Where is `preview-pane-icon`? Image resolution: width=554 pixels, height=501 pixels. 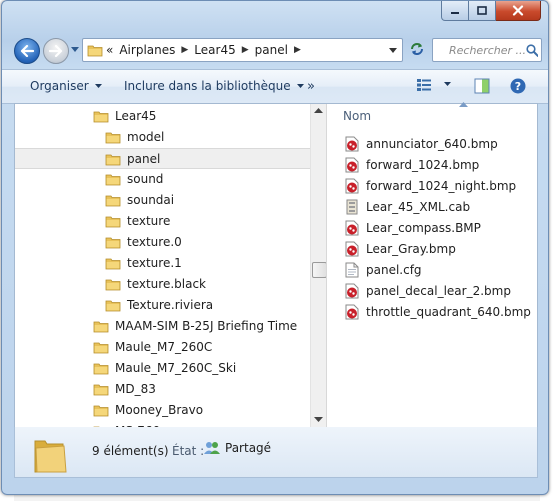
preview-pane-icon is located at coordinates (482, 86).